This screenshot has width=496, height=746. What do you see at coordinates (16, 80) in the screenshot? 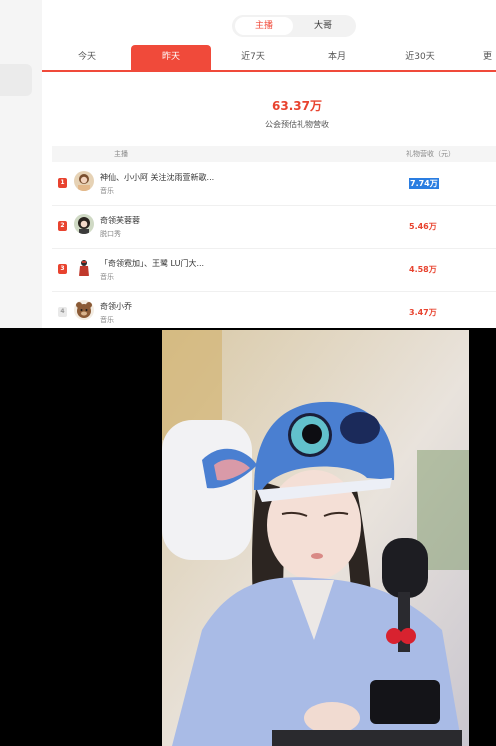
I see `sidebar-item` at bounding box center [16, 80].